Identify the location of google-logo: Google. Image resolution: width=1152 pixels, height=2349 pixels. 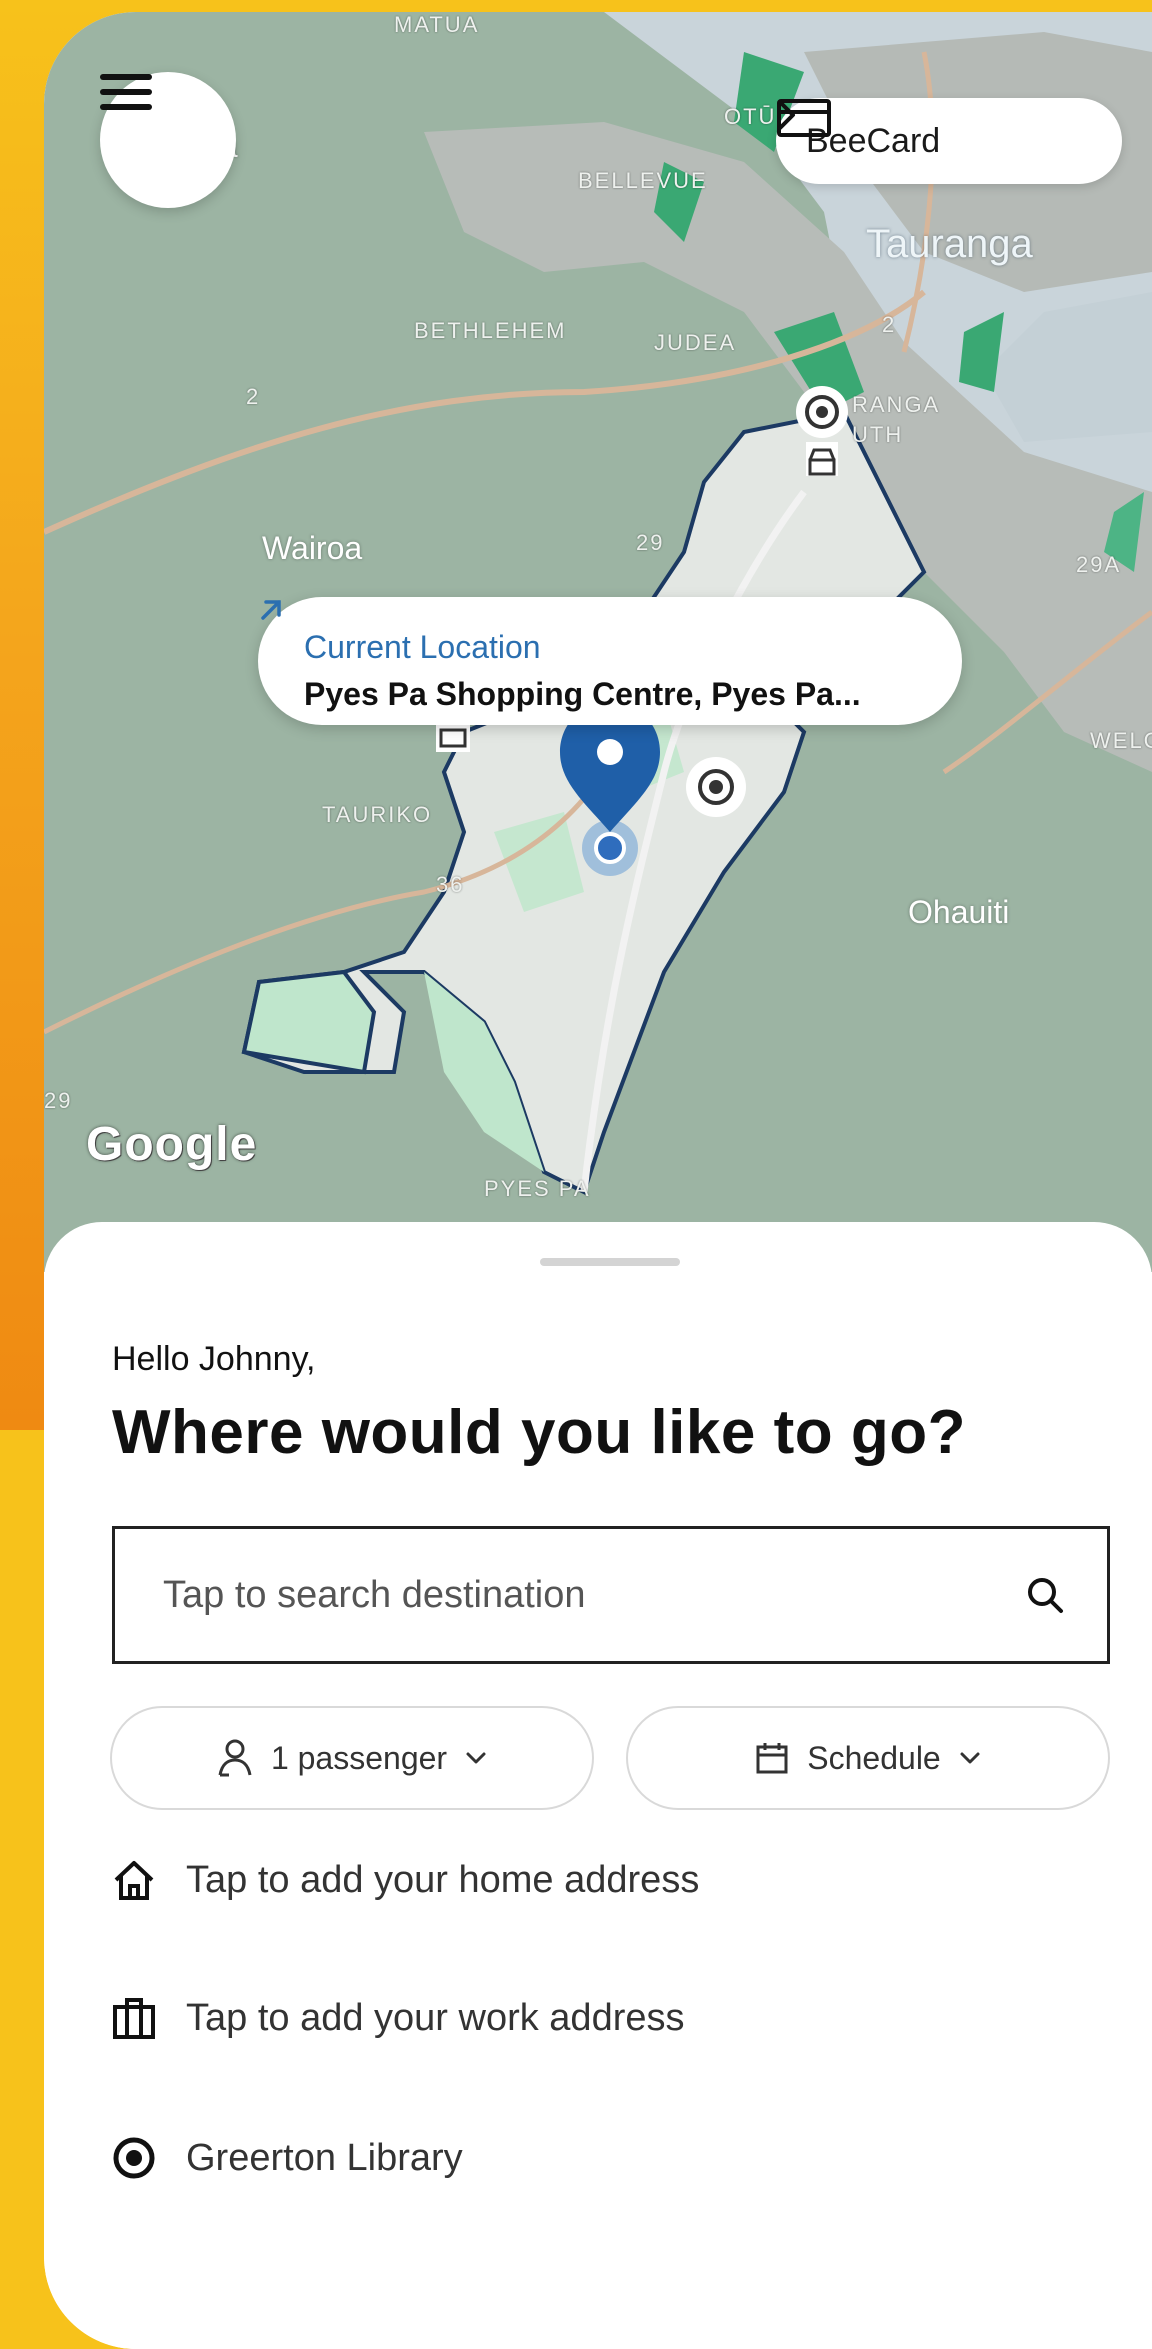
(172, 1144).